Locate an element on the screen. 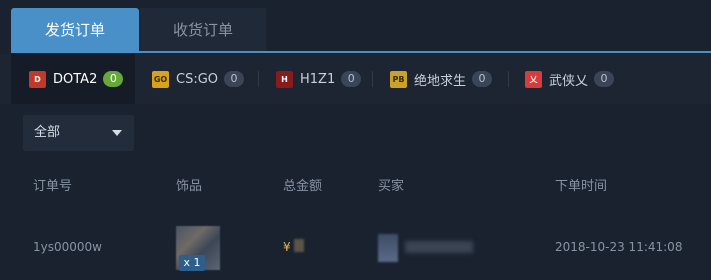  pubg-icon: PB is located at coordinates (398, 79).